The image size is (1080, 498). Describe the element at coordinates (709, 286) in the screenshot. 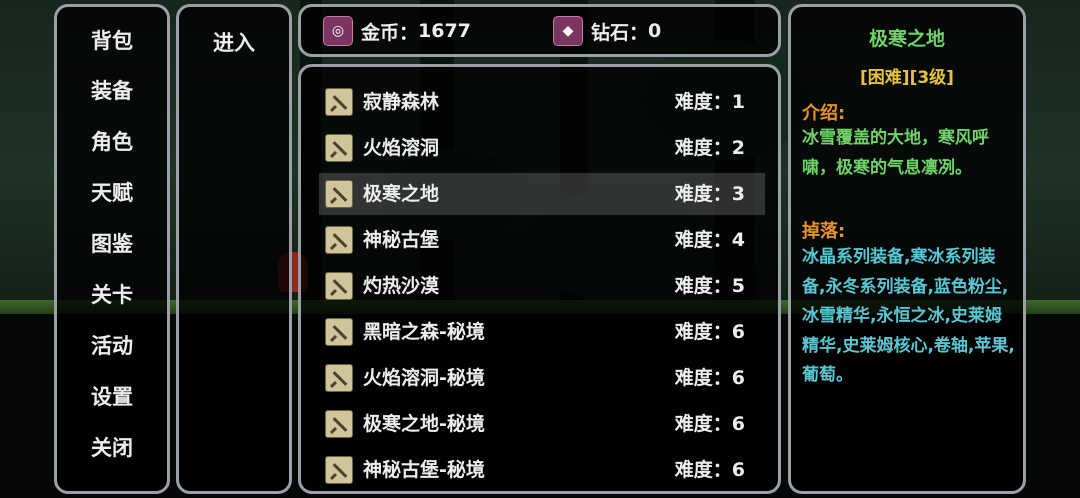

I see `stage-difficulty: 难度：5` at that location.